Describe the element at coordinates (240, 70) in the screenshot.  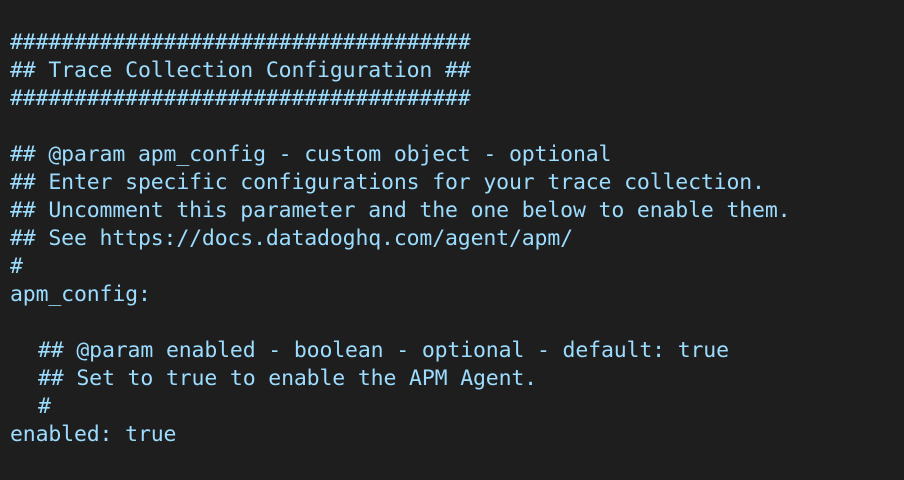
I see `comment-line-section-title: ## Trace Collection Configuration ##` at that location.